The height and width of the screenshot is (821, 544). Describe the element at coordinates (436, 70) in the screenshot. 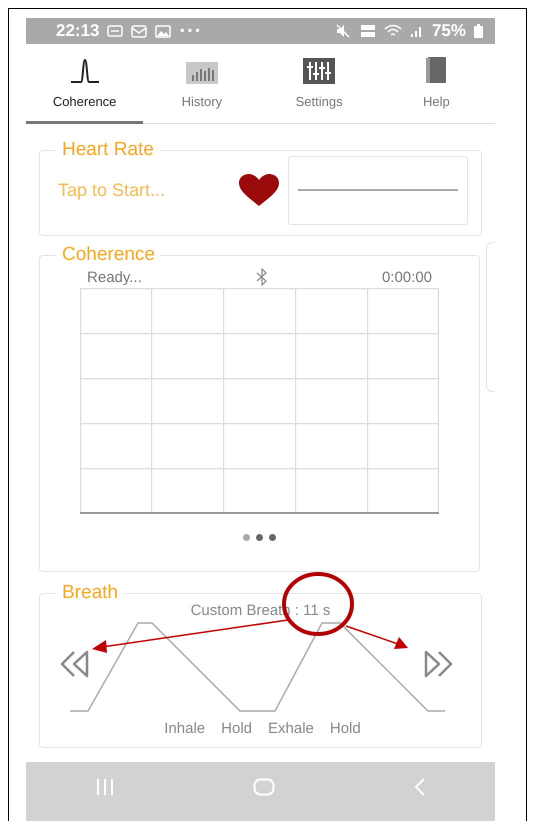

I see `book-icon` at that location.